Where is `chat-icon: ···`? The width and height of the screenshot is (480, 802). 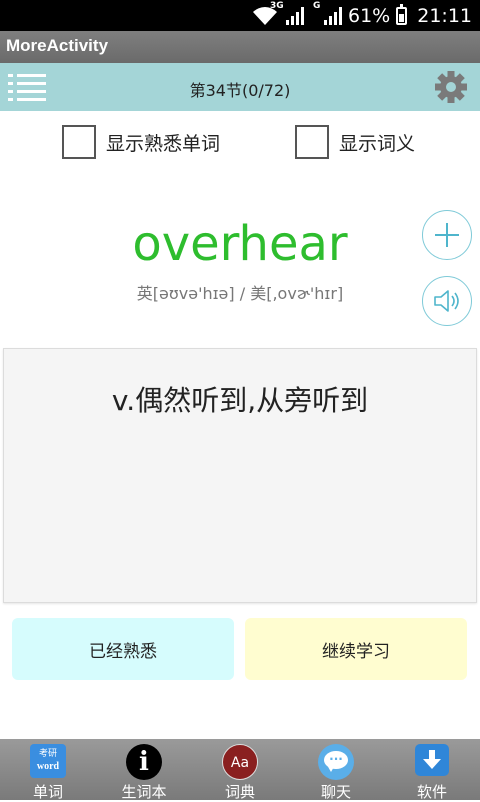 chat-icon: ··· is located at coordinates (336, 762).